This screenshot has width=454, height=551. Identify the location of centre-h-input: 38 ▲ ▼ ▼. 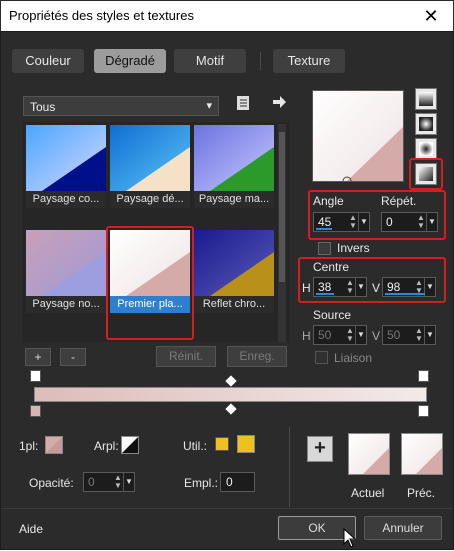
(340, 287).